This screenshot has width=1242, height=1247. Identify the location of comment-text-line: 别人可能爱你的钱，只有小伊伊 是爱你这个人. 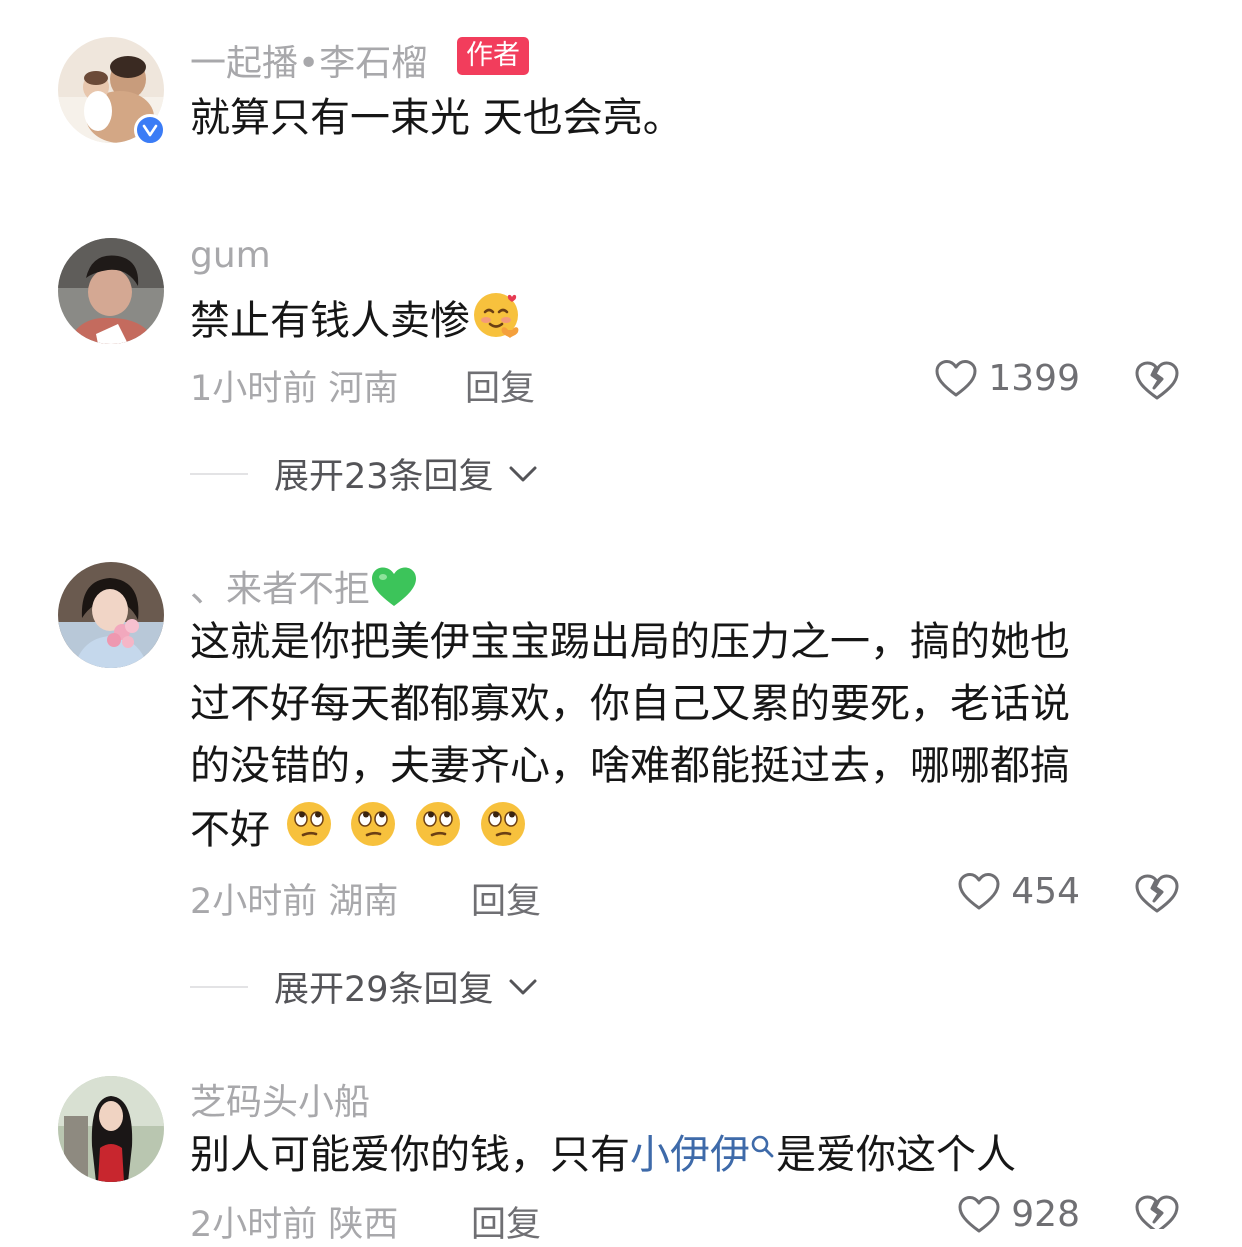
(603, 1155).